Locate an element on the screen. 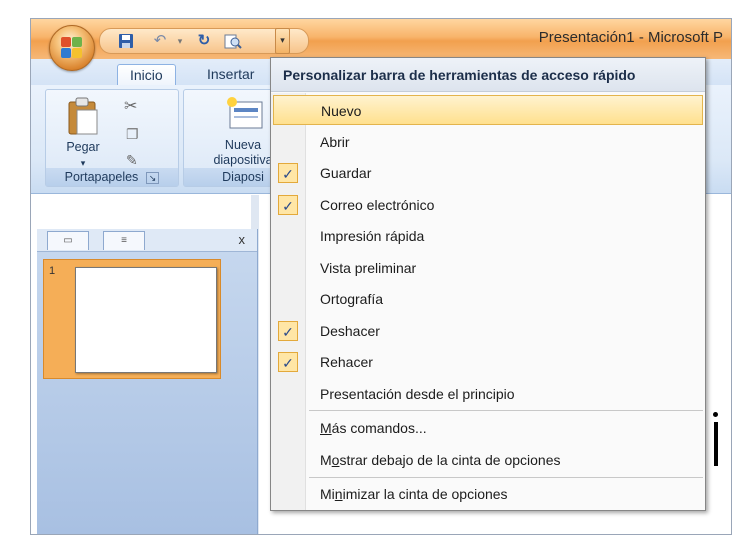  menu-item-mostrar-debajo: Mostrar debajo de la cinta de opciones is located at coordinates (488, 460).